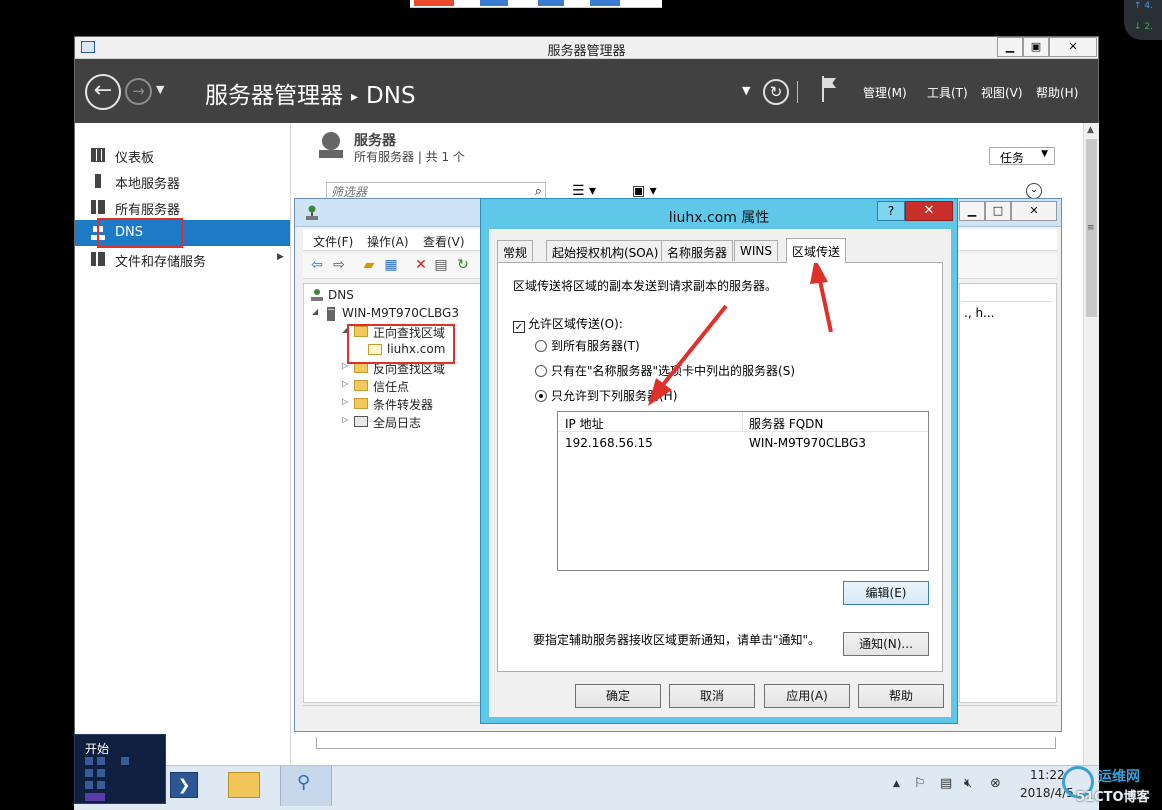 The width and height of the screenshot is (1162, 810). What do you see at coordinates (160, 89) in the screenshot?
I see `history-dropdown-icon: ▼` at bounding box center [160, 89].